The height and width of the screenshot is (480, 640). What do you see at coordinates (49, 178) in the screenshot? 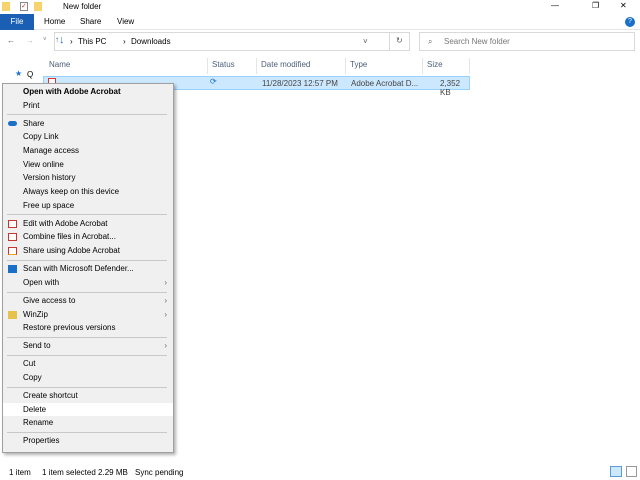
I see `menu-item-label: Version history` at bounding box center [49, 178].